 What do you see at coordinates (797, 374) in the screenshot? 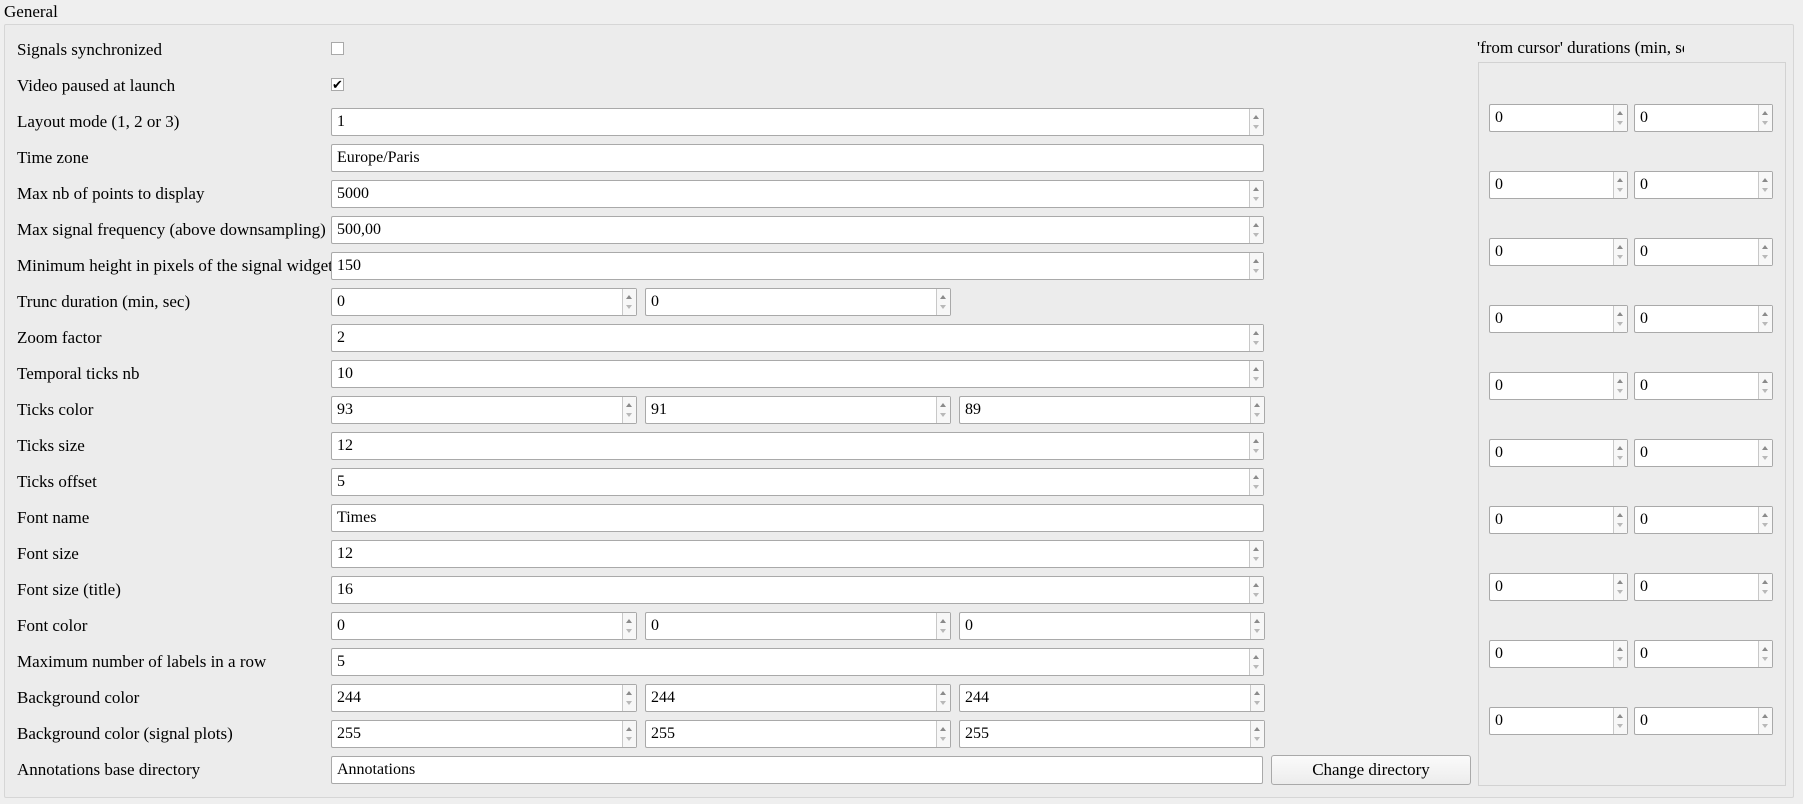
I see `spinbox-tticks: 10` at bounding box center [797, 374].